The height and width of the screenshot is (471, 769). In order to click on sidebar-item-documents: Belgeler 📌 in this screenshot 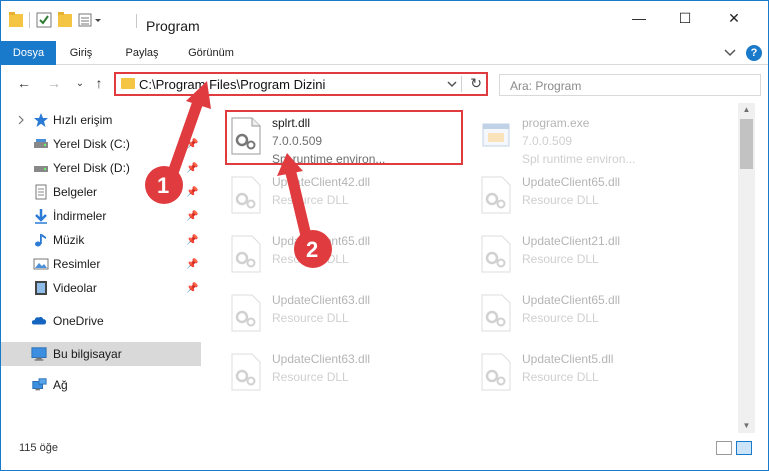, I will do `click(101, 192)`.